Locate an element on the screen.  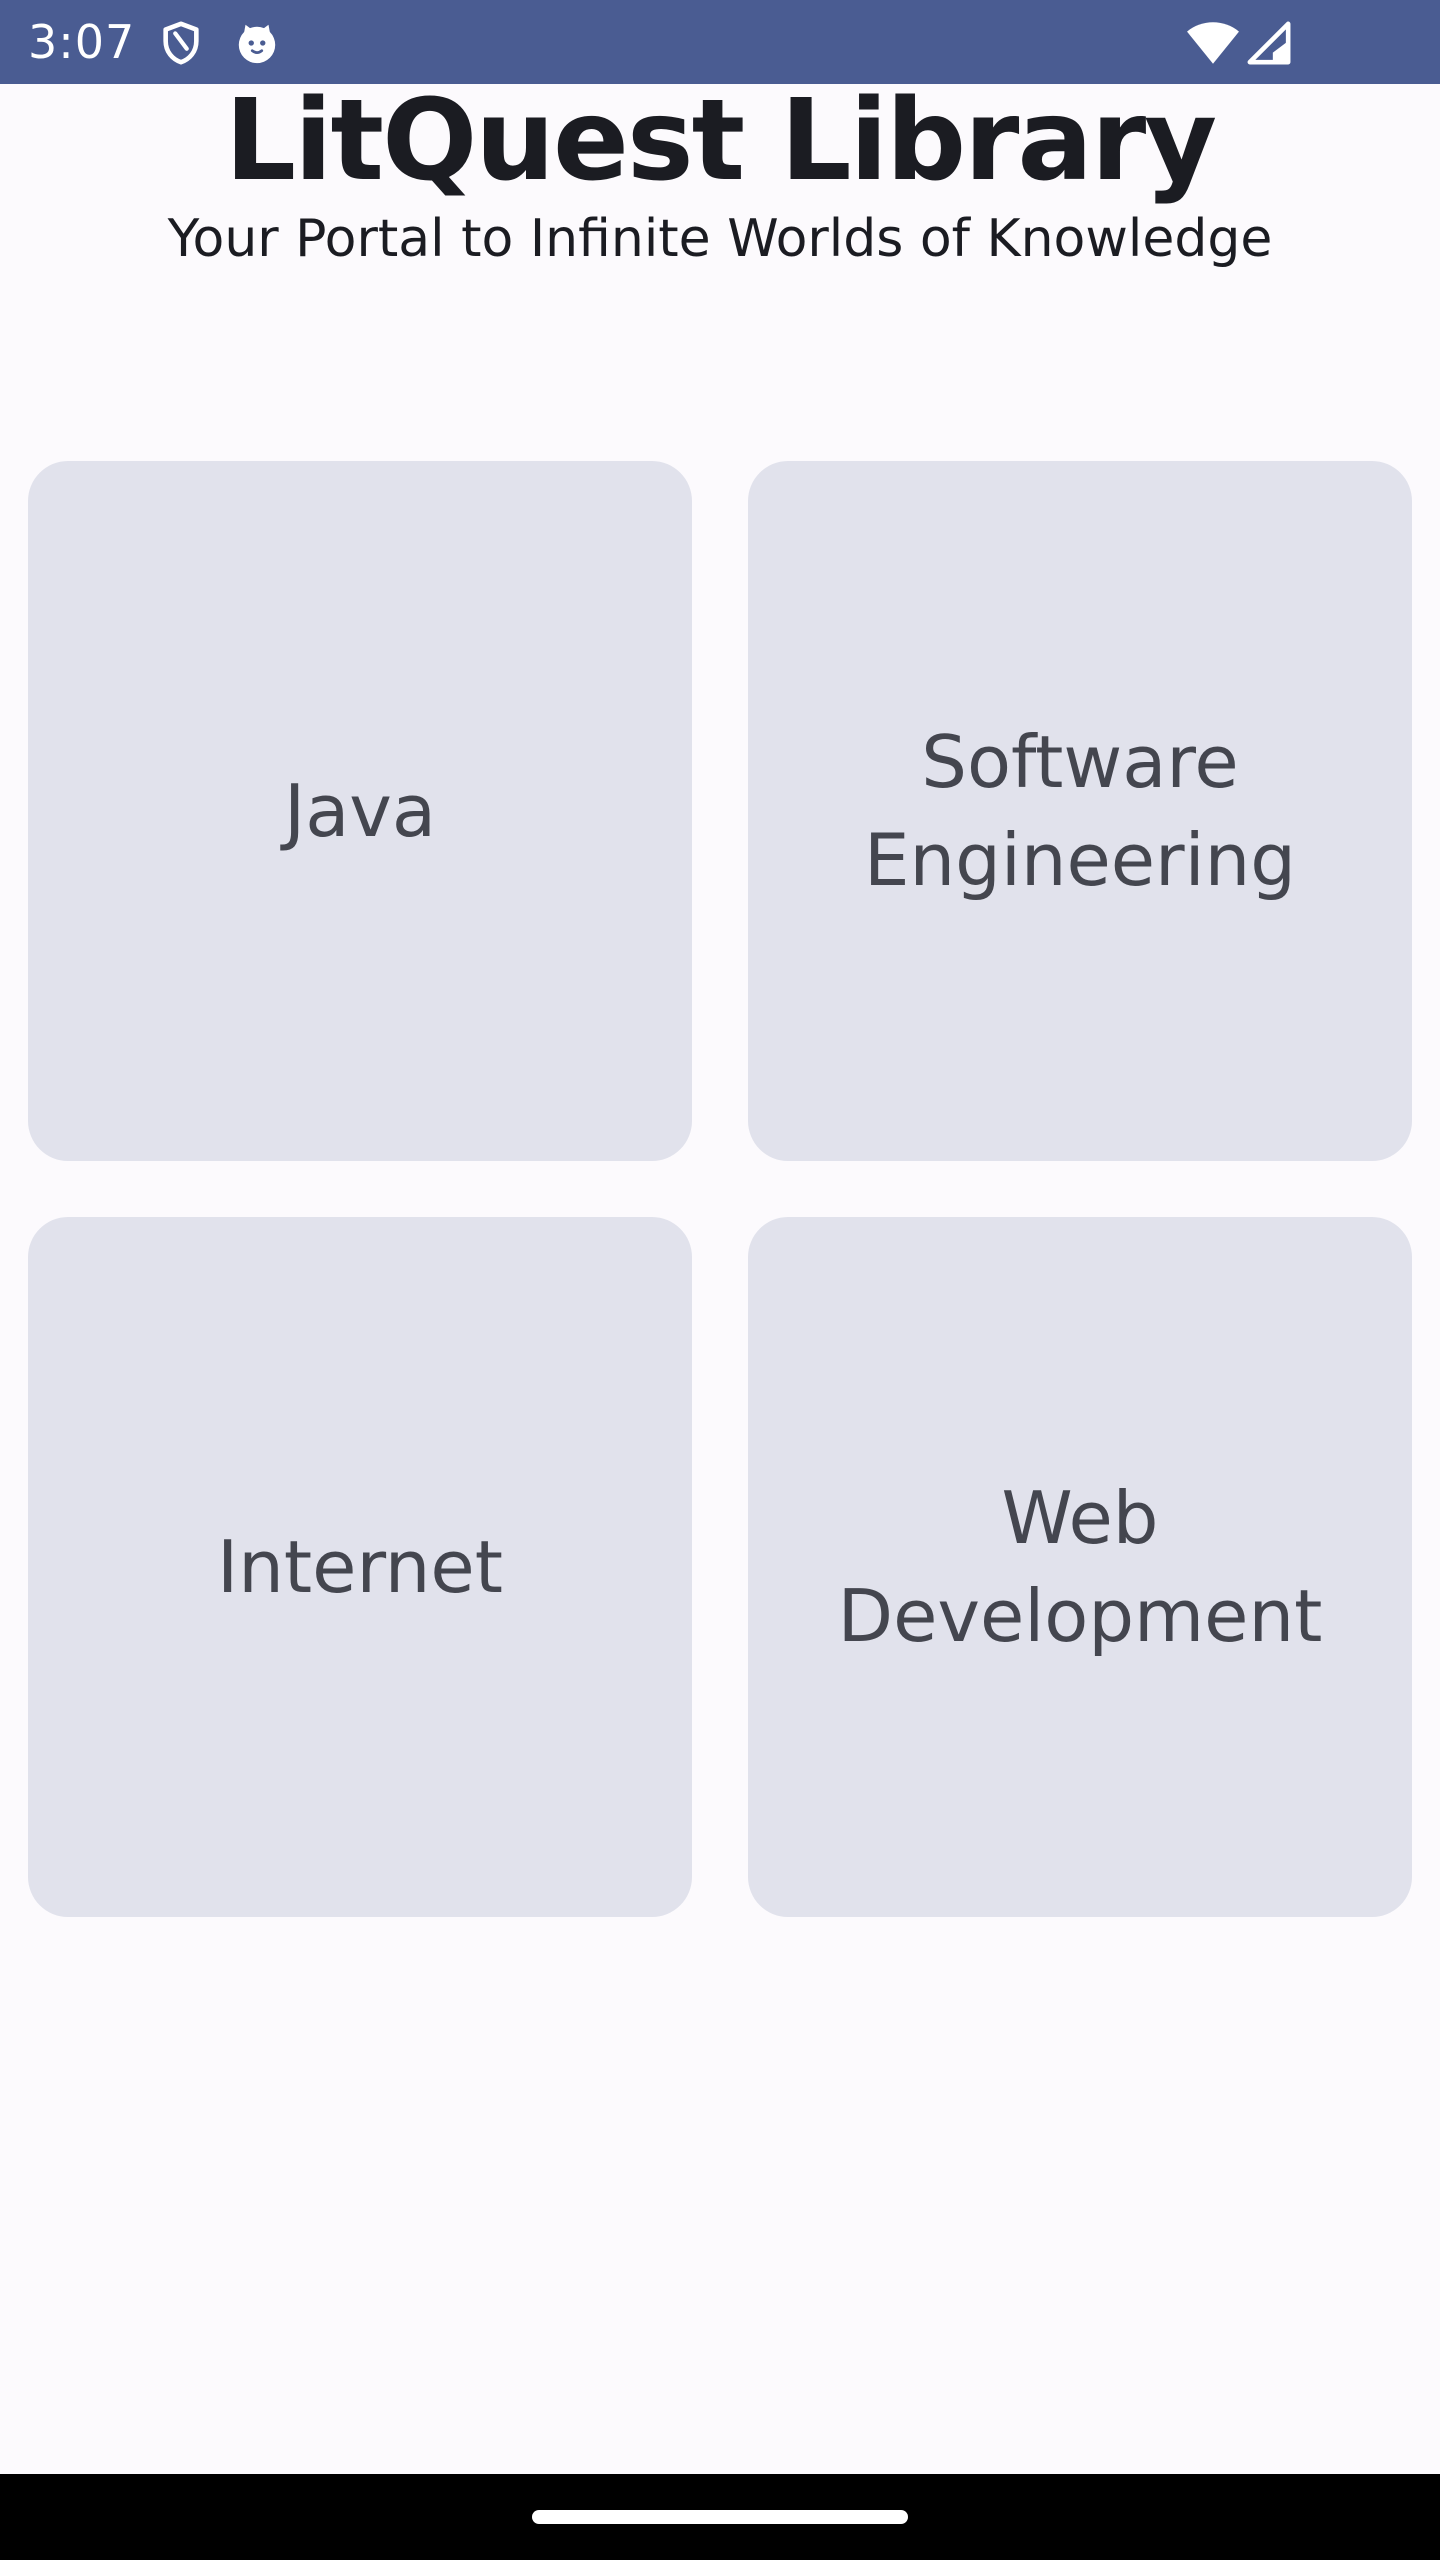
category-label: Software Engineering is located at coordinates (1080, 811).